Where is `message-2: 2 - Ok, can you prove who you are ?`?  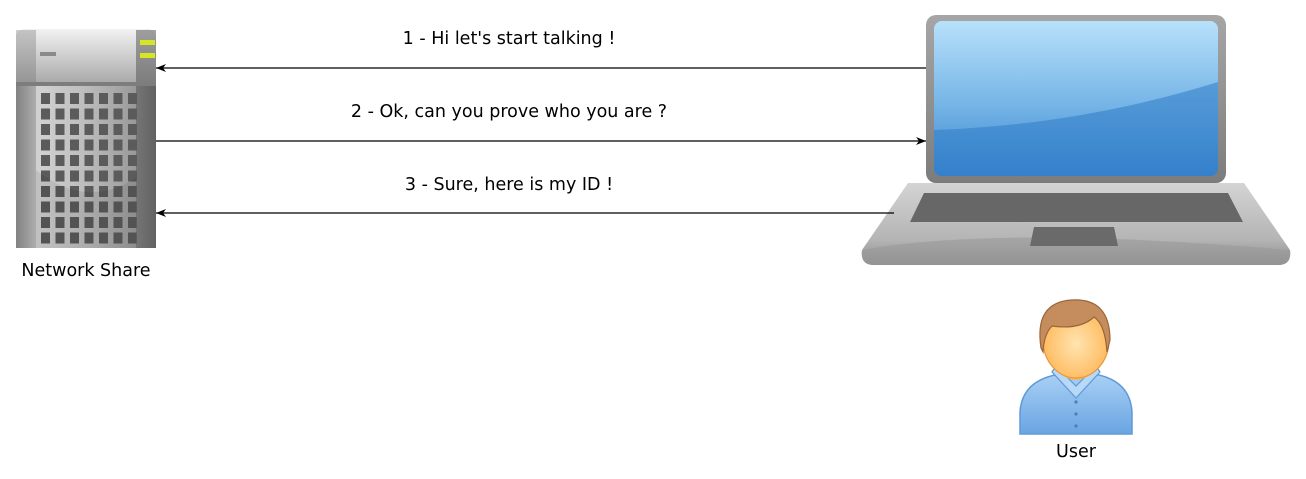
message-2: 2 - Ok, can you prove who you are ? is located at coordinates (541, 123).